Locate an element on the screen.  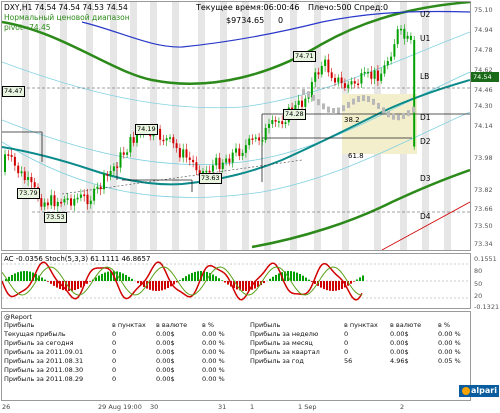
price-scale-label: 73.66 is located at coordinates (483, 209).